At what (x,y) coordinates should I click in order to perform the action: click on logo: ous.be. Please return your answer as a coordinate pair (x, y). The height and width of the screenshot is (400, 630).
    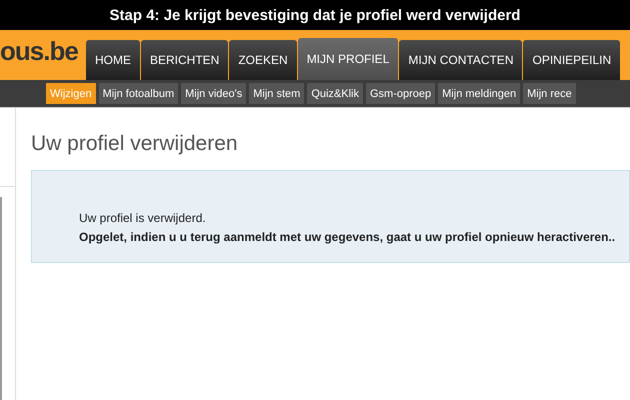
    Looking at the image, I should click on (43, 51).